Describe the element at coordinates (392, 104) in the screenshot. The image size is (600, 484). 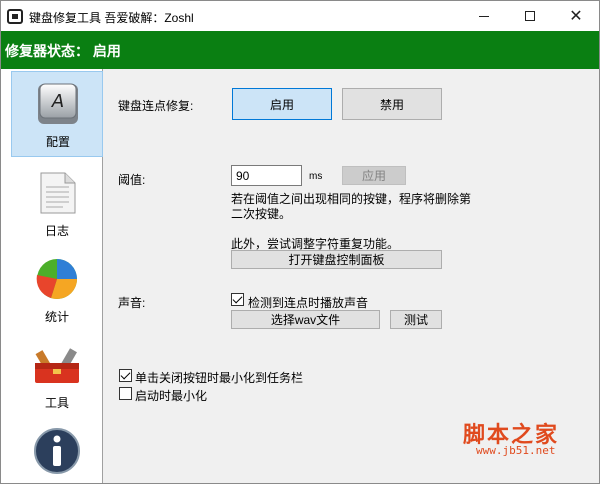
I see `disable-button: 禁用` at that location.